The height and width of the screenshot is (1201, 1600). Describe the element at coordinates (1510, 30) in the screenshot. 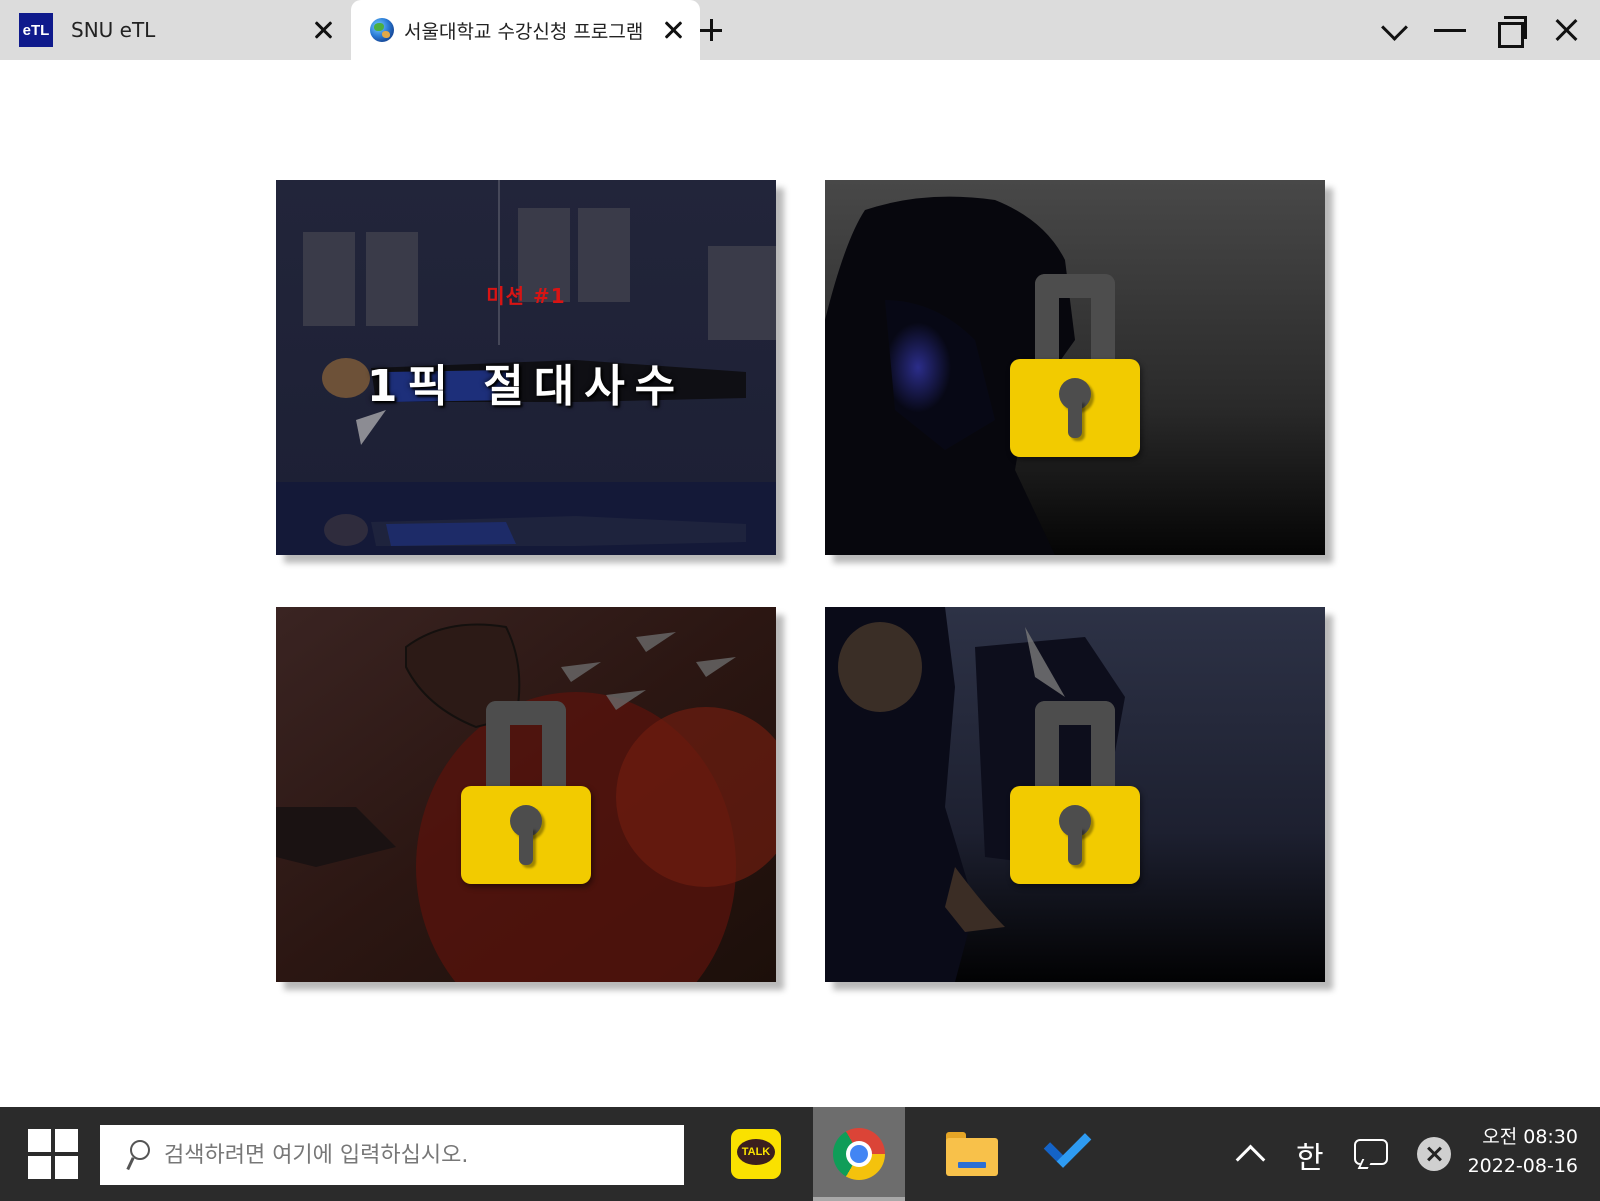

I see `maximize-icon` at that location.